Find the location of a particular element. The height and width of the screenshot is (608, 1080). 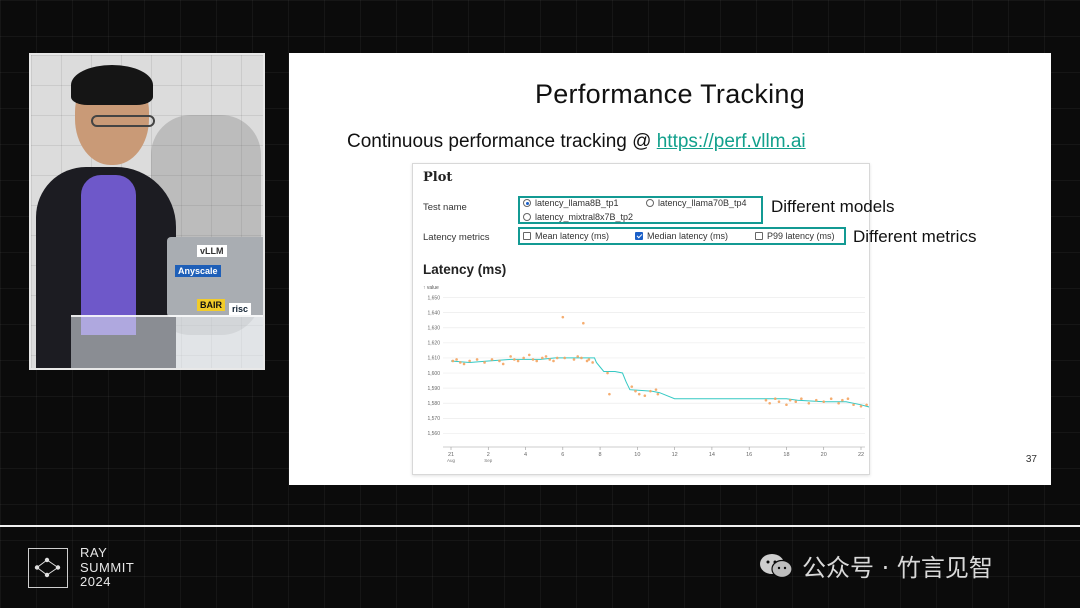

checkbox-checked-icon is located at coordinates (639, 236).